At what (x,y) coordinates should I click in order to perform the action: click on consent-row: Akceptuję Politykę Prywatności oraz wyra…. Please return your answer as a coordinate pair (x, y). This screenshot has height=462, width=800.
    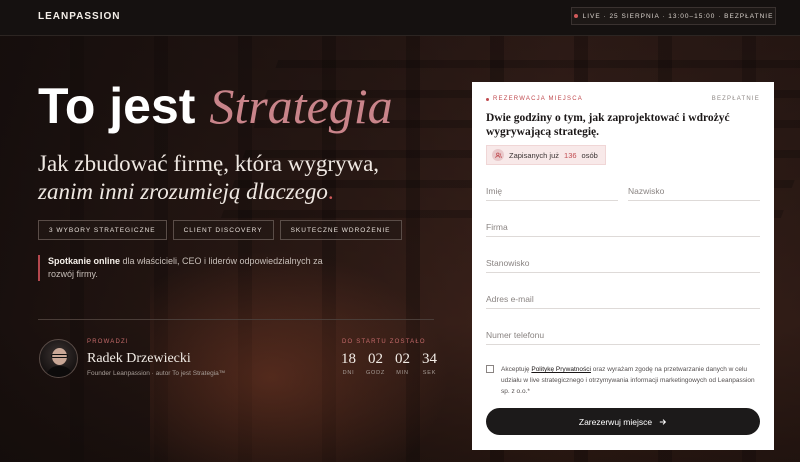
    Looking at the image, I should click on (623, 380).